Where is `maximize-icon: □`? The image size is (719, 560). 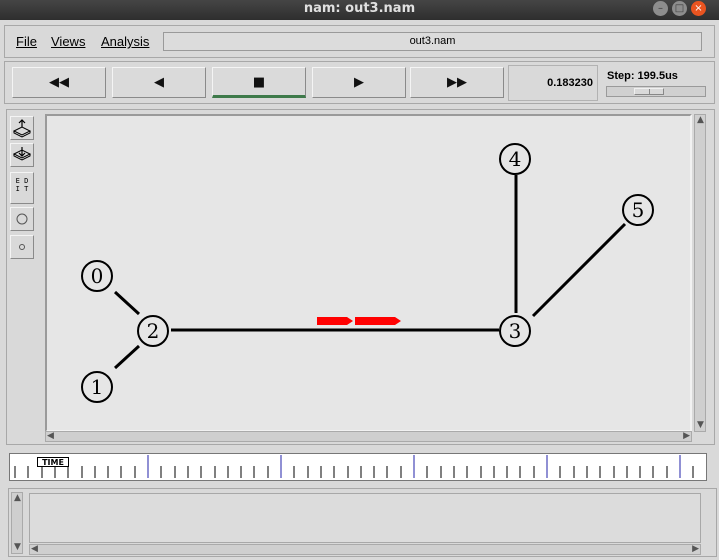
maximize-icon: □ is located at coordinates (679, 8).